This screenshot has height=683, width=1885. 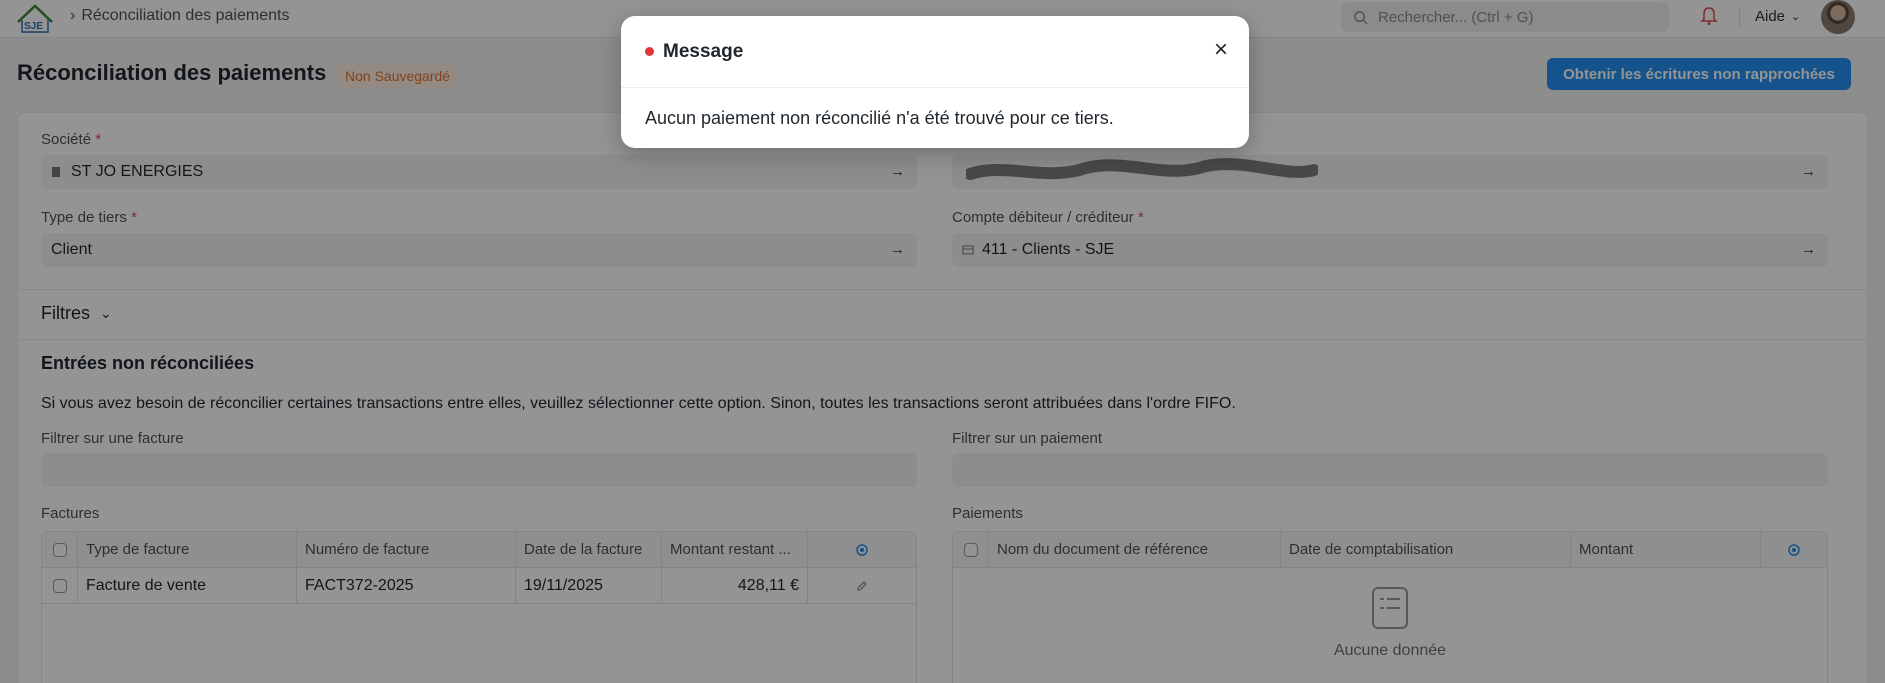 I want to click on close-icon: ×, so click(x=1221, y=49).